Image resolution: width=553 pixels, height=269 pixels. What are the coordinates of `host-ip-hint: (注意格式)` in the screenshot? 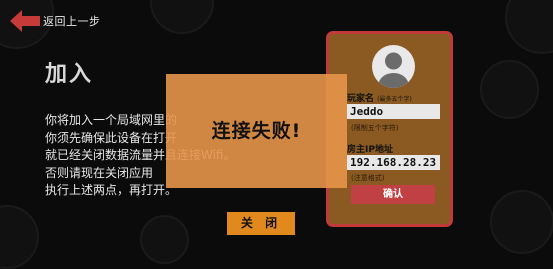 It's located at (368, 178).